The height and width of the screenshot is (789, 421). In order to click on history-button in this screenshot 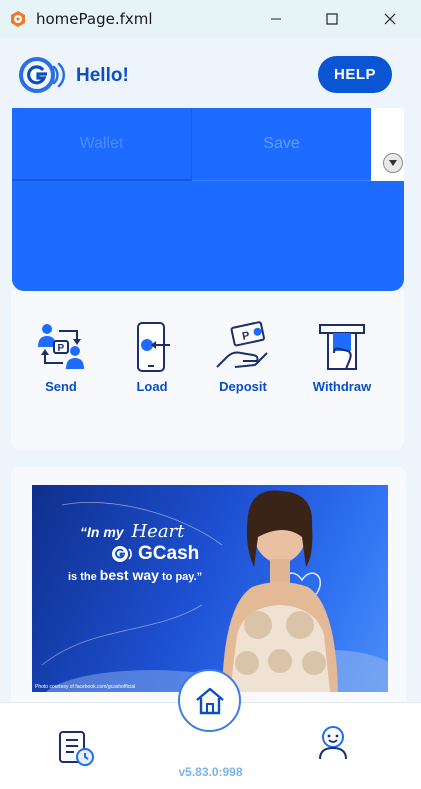, I will do `click(77, 749)`.